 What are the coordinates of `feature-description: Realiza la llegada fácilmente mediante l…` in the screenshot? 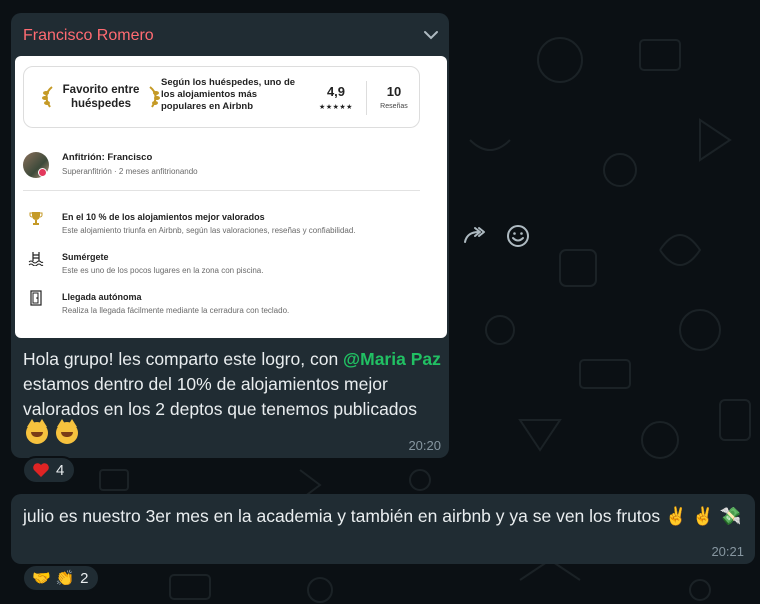 It's located at (176, 310).